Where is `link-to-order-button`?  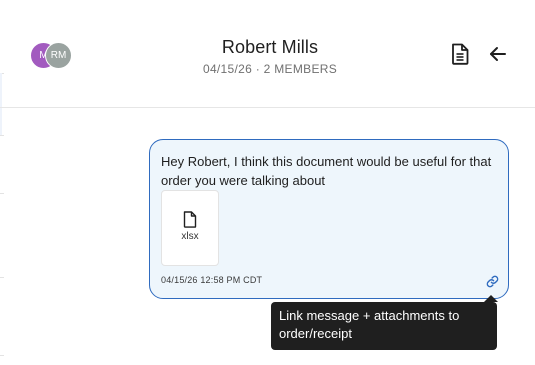 link-to-order-button is located at coordinates (492, 281).